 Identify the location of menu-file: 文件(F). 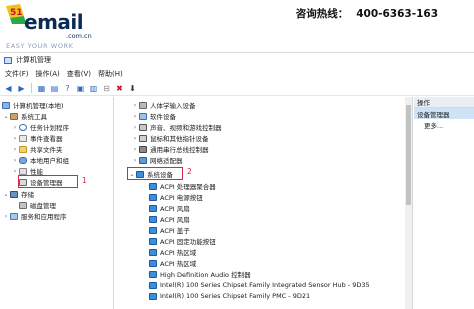
(17, 74).